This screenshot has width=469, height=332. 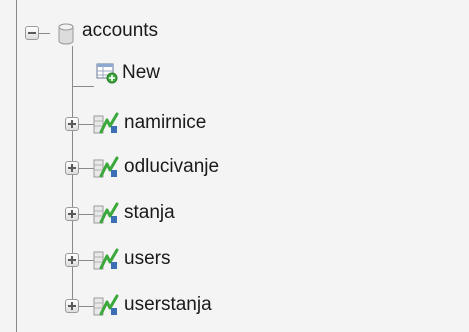 What do you see at coordinates (234, 302) in the screenshot?
I see `tree-item-table: userstanja` at bounding box center [234, 302].